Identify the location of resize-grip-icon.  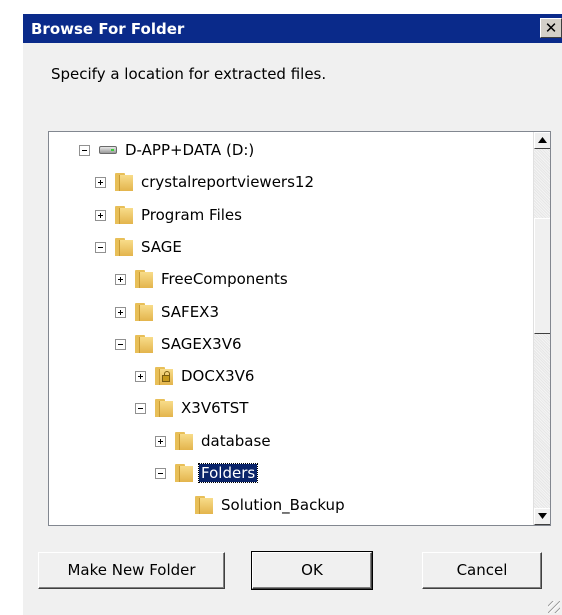
(554, 607).